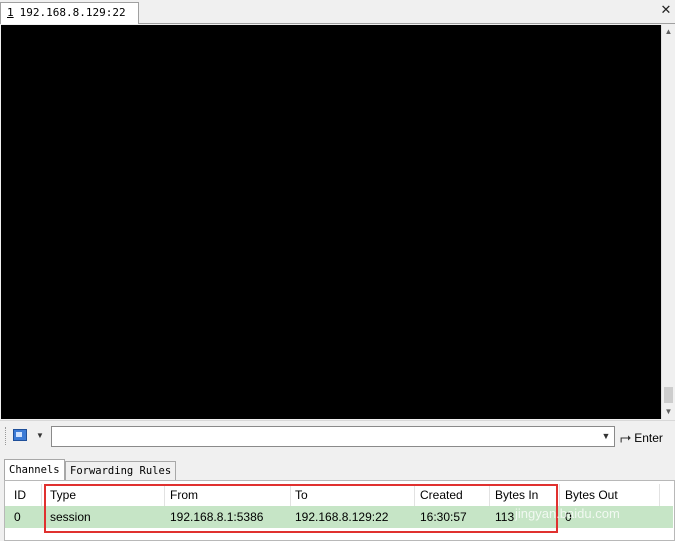 Image resolution: width=675 pixels, height=541 pixels. I want to click on command-history-dropdown-icon: ▼, so click(606, 436).